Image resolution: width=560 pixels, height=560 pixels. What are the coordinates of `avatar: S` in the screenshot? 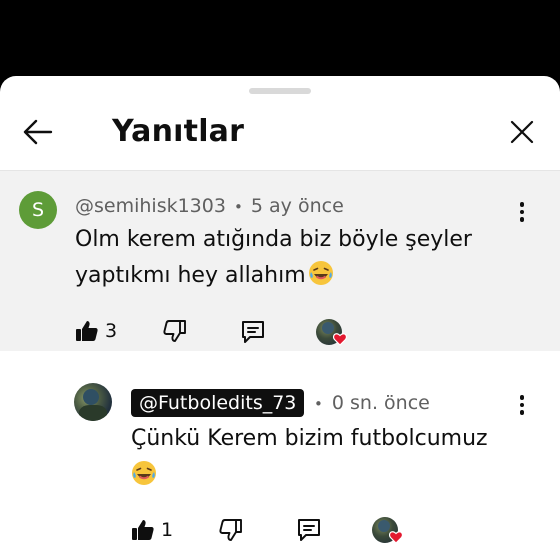 It's located at (38, 210).